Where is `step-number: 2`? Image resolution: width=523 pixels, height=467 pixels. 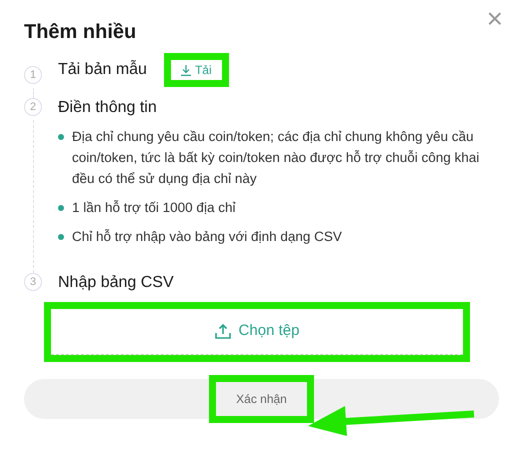
step-number: 2 is located at coordinates (33, 107).